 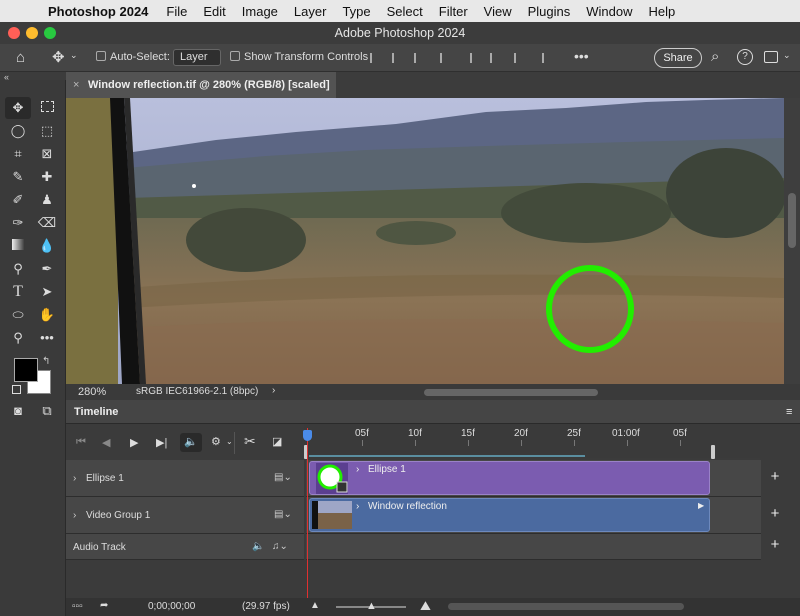 What do you see at coordinates (775, 544) in the screenshot?
I see `add-audio-button: +` at bounding box center [775, 544].